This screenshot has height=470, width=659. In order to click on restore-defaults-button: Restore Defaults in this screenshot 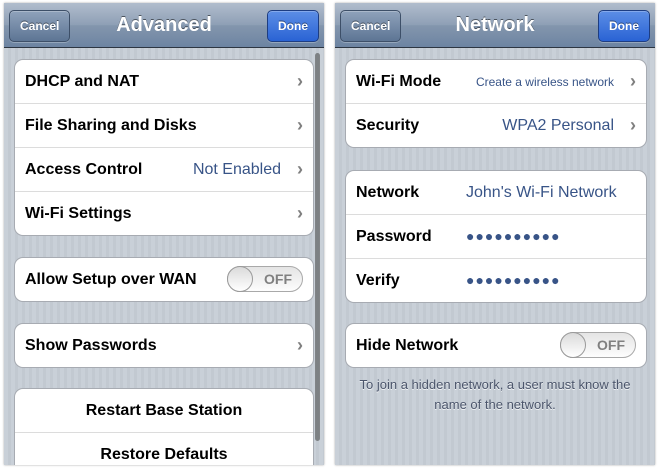, I will do `click(164, 449)`.